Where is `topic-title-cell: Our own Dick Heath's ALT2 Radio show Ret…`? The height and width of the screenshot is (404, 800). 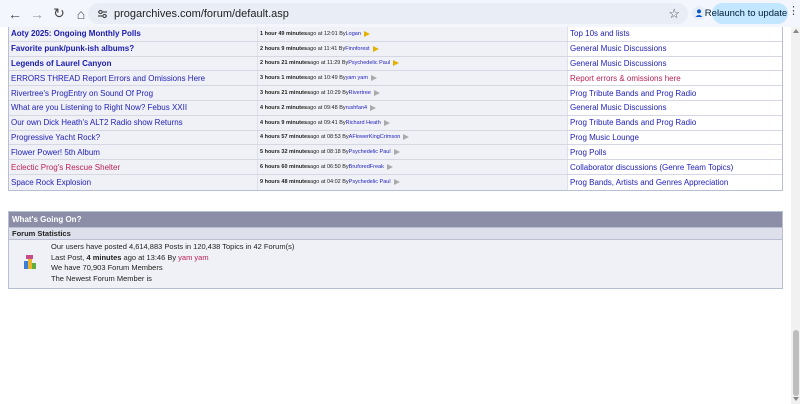 topic-title-cell: Our own Dick Heath's ALT2 Radio show Ret… is located at coordinates (133, 122).